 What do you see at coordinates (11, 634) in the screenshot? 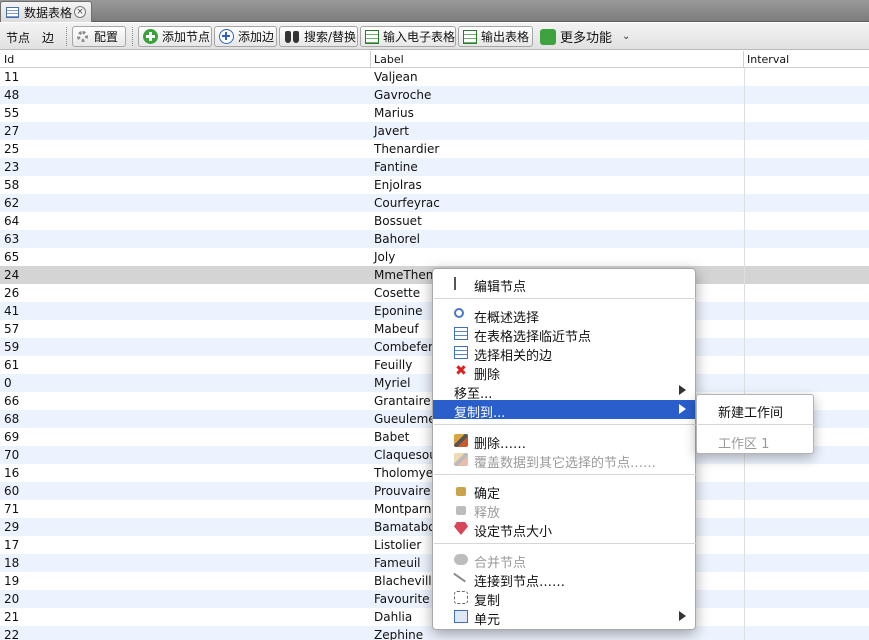
I see `cell-id: 22` at bounding box center [11, 634].